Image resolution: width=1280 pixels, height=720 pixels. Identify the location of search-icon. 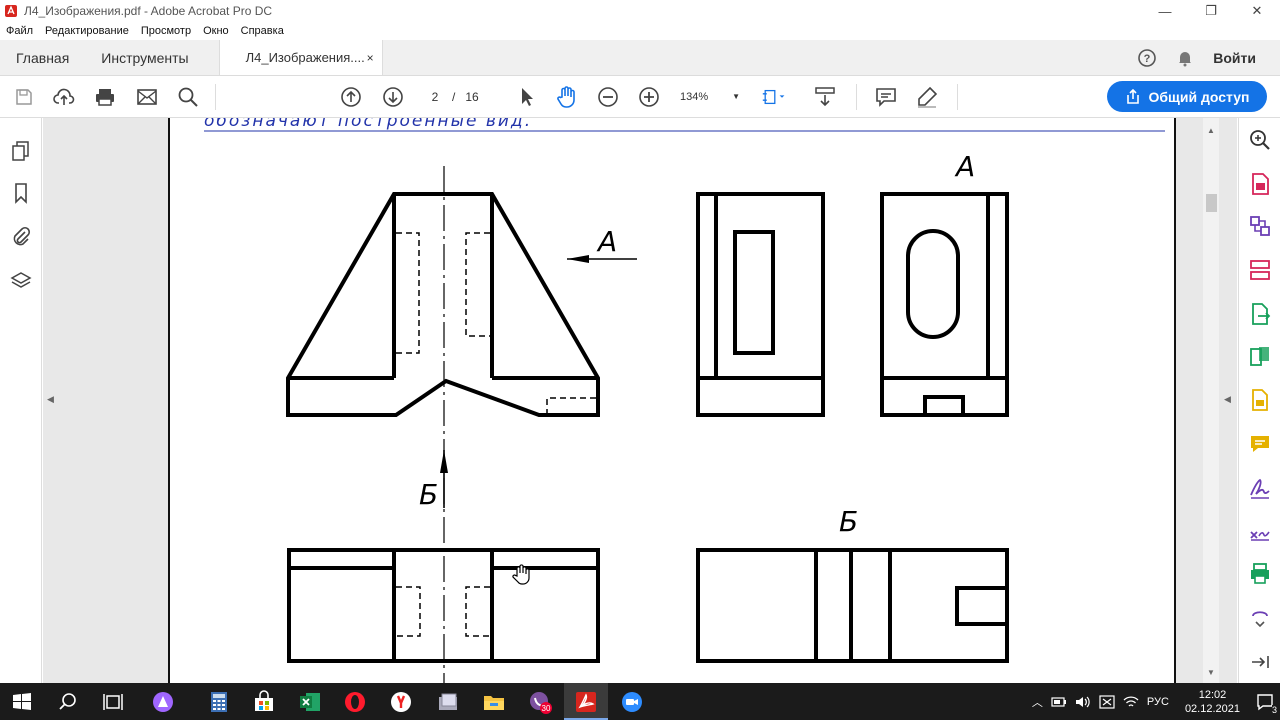
(188, 97).